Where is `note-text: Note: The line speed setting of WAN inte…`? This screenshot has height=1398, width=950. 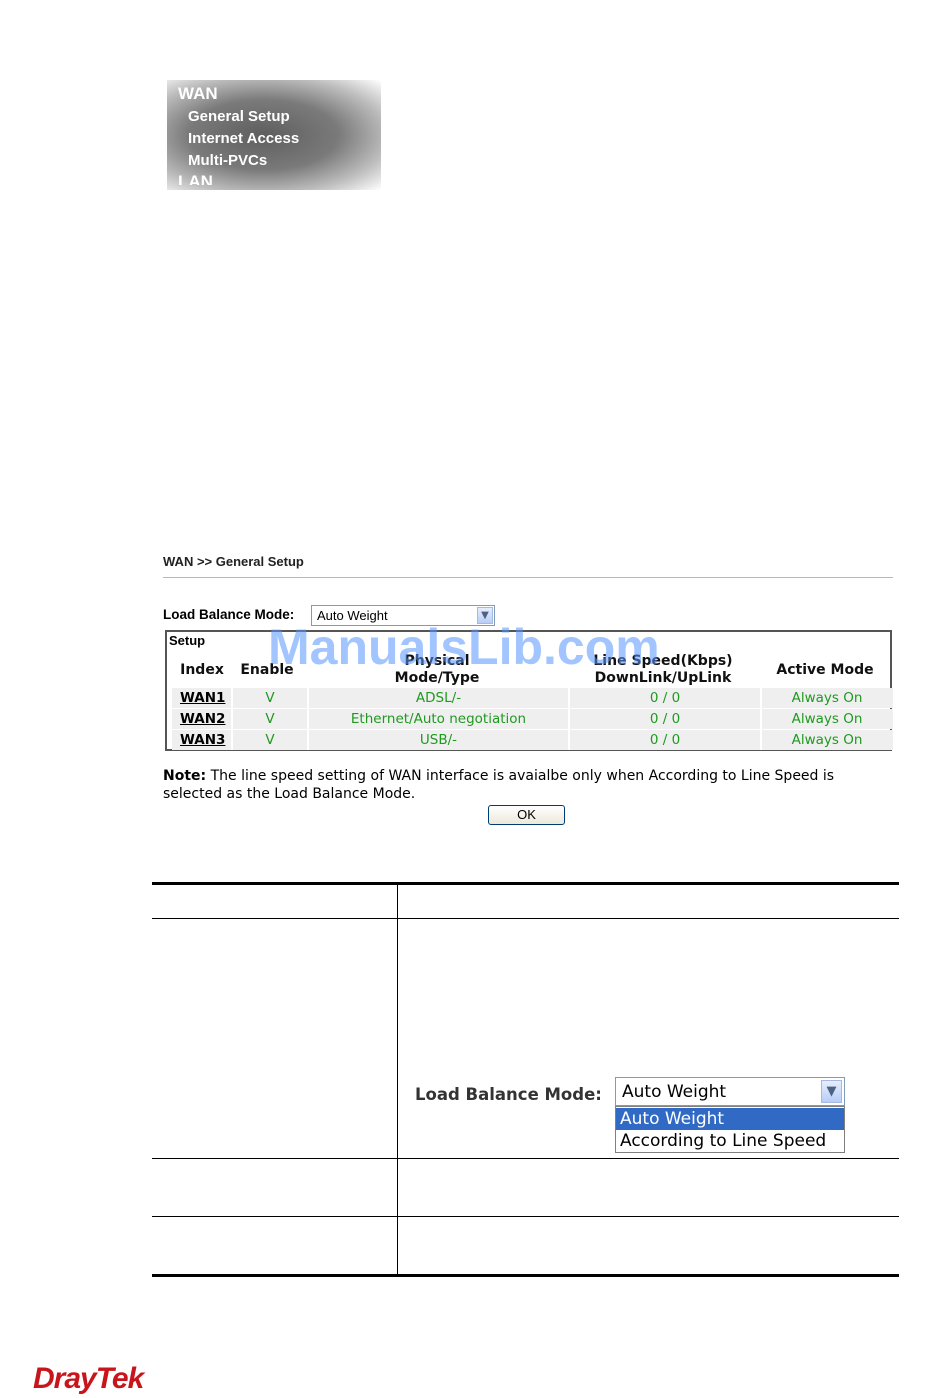 note-text: Note: The line speed setting of WAN inte… is located at coordinates (523, 785).